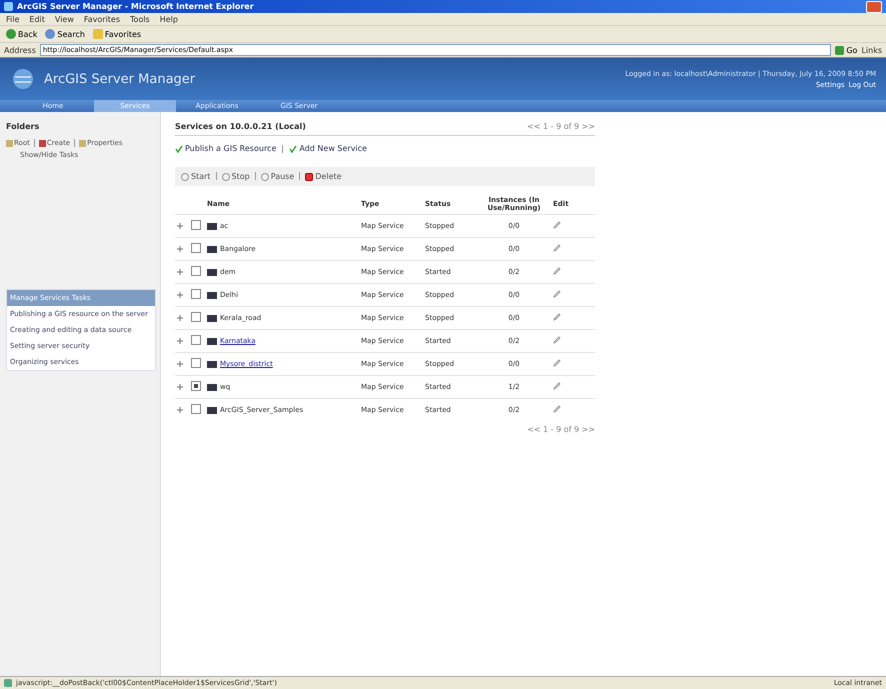 The height and width of the screenshot is (689, 886). Describe the element at coordinates (225, 148) in the screenshot. I see `action-link: Publish a GIS Resource` at that location.